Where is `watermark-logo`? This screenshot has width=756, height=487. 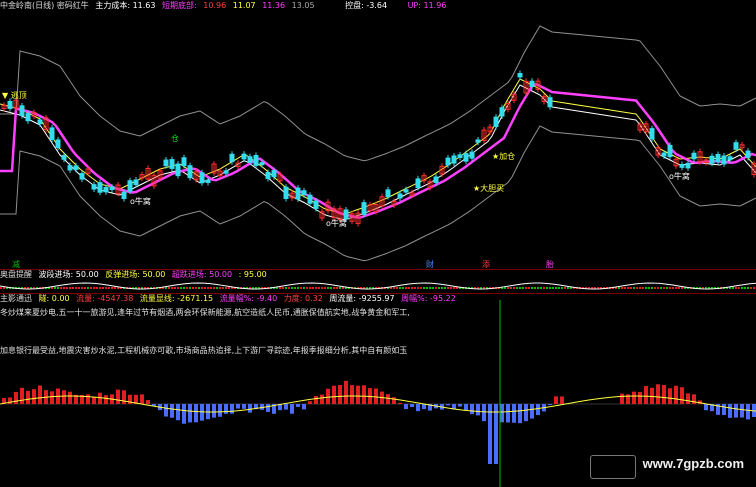 watermark-logo is located at coordinates (613, 467).